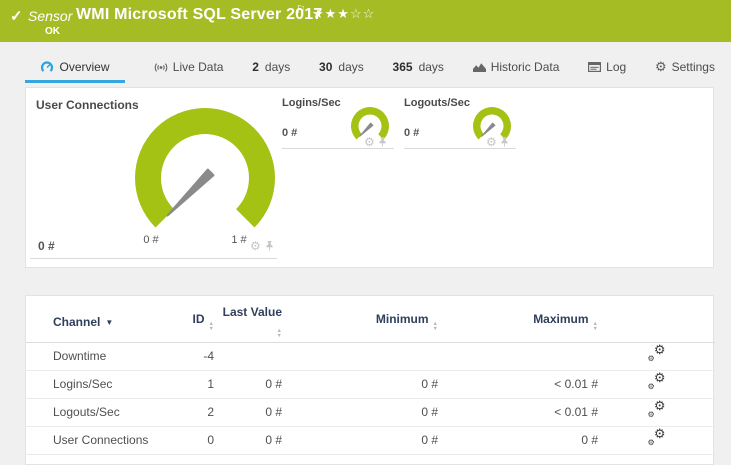 Image resolution: width=731 pixels, height=465 pixels. I want to click on channel-maximum, so click(518, 356).